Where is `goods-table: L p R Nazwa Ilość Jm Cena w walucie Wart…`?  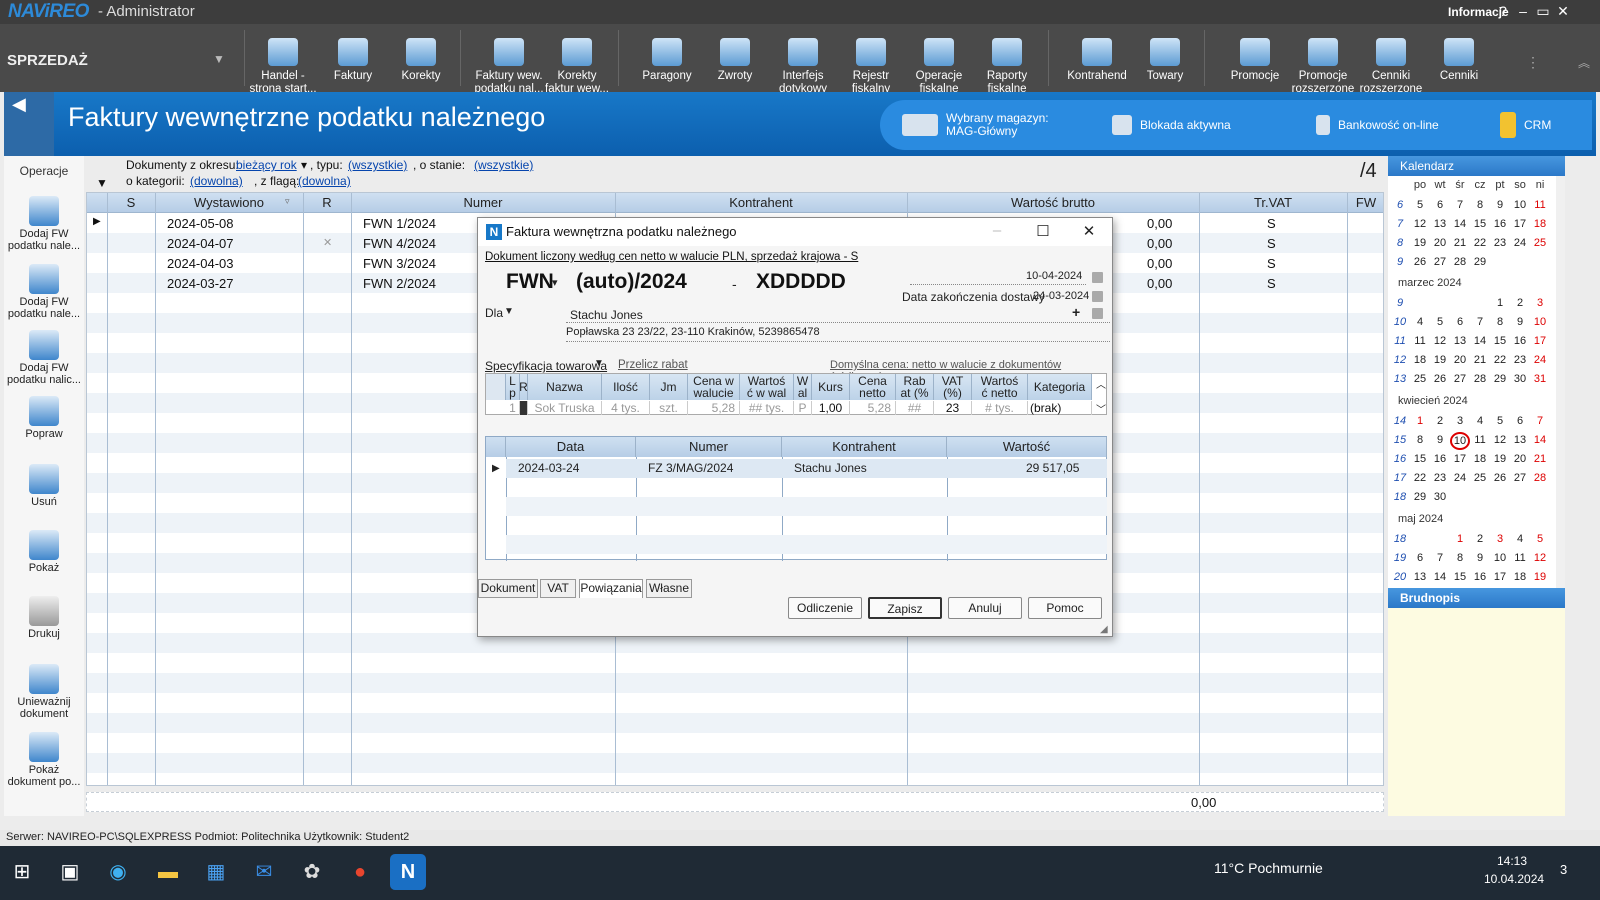
goods-table: L p R Nazwa Ilość Jm Cena w walucie Wart… is located at coordinates (796, 394).